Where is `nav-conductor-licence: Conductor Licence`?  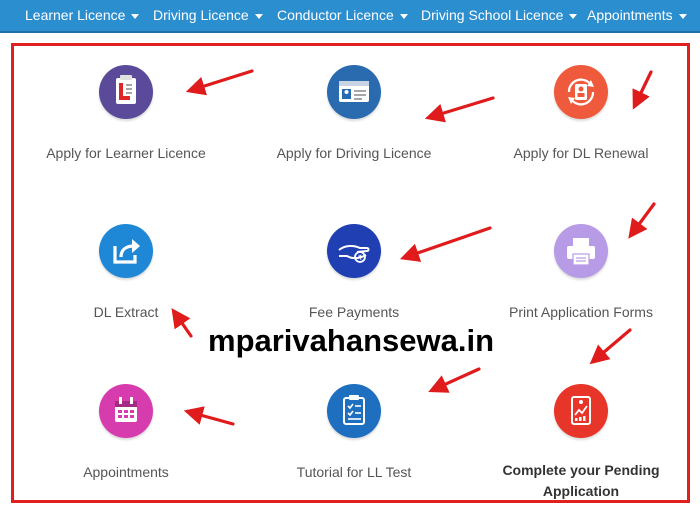
nav-conductor-licence: Conductor Licence is located at coordinates (342, 16).